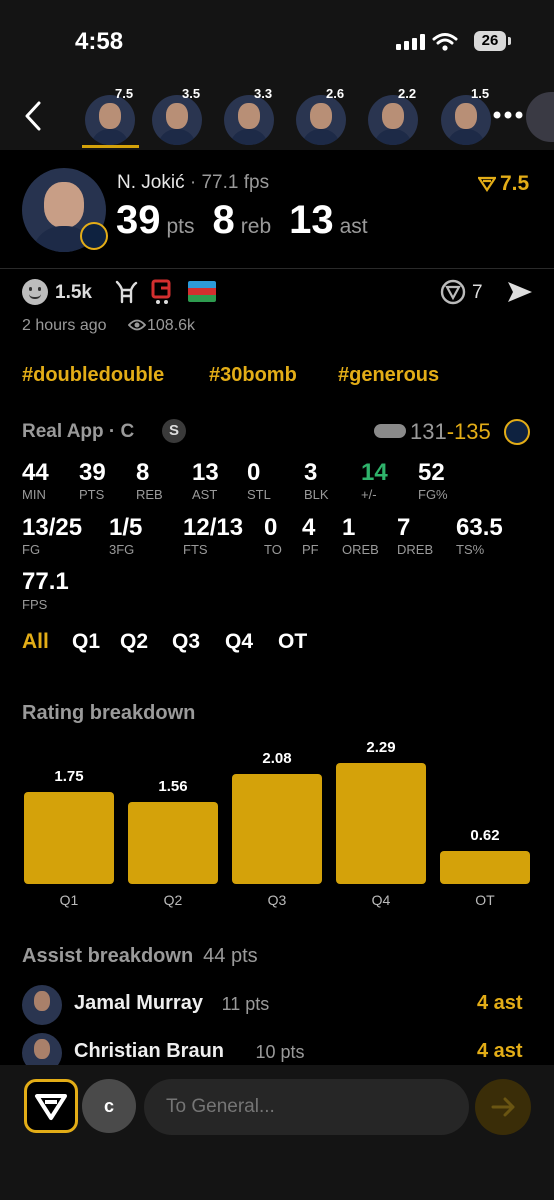 The image size is (554, 1200). What do you see at coordinates (73, 293) in the screenshot?
I see `reaction-count: 1.5k` at bounding box center [73, 293].